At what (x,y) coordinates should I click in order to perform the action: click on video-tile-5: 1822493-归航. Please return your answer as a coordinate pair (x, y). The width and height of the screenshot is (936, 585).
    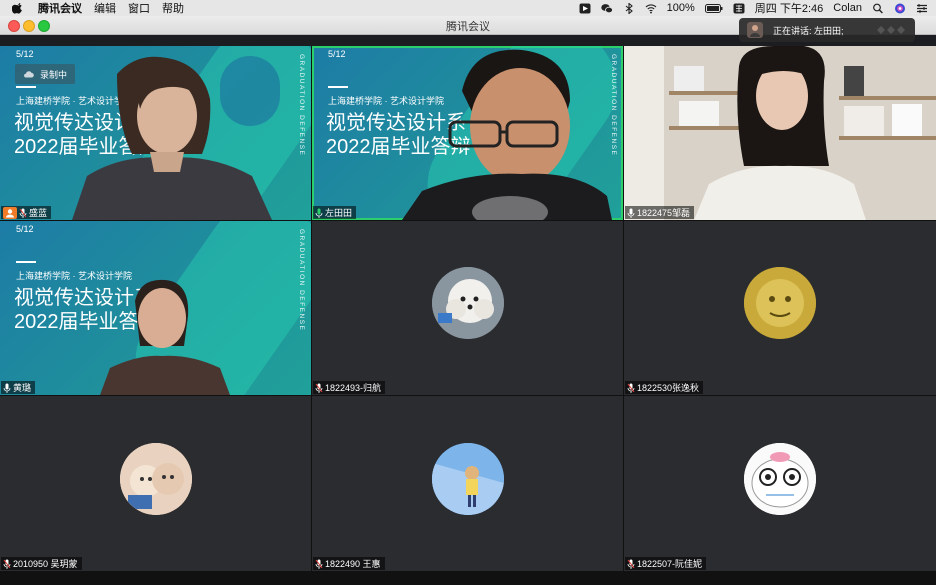
    Looking at the image, I should click on (467, 308).